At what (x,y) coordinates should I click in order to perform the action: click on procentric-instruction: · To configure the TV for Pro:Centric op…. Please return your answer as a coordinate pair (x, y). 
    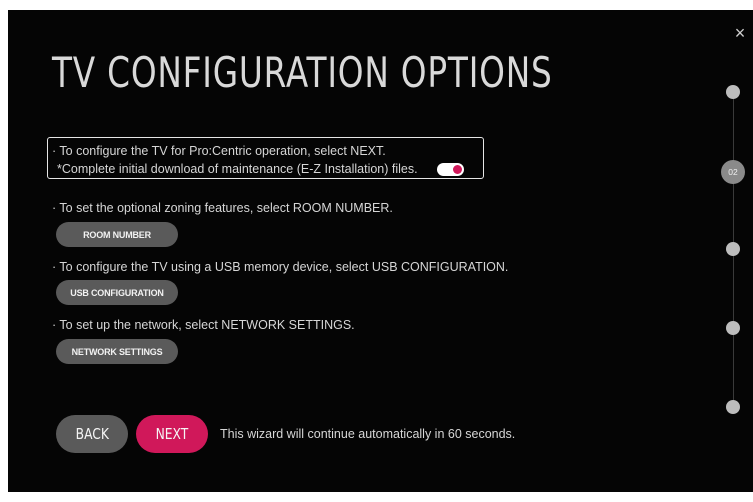
    Looking at the image, I should click on (219, 151).